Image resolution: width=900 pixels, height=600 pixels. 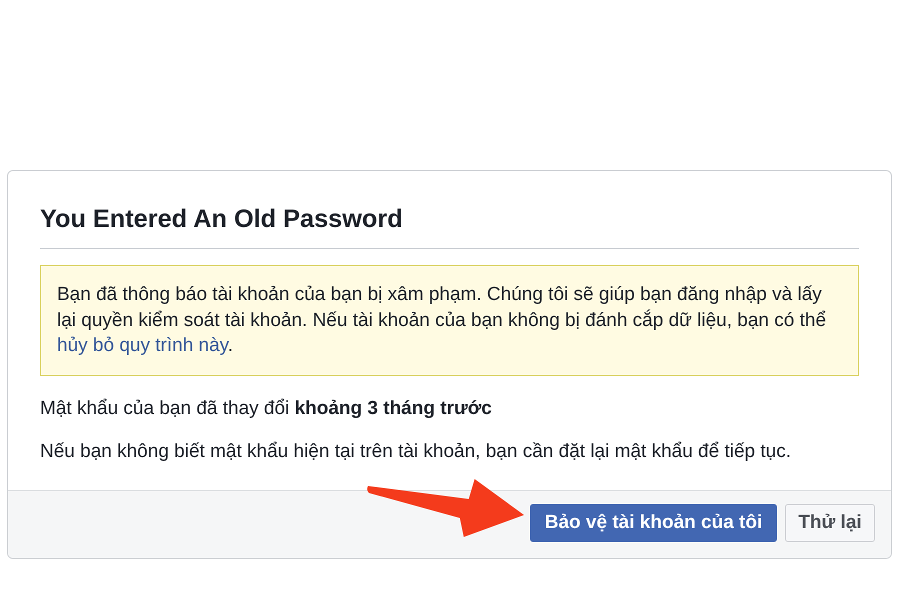 I want to click on pointer-arrow-icon, so click(x=446, y=508).